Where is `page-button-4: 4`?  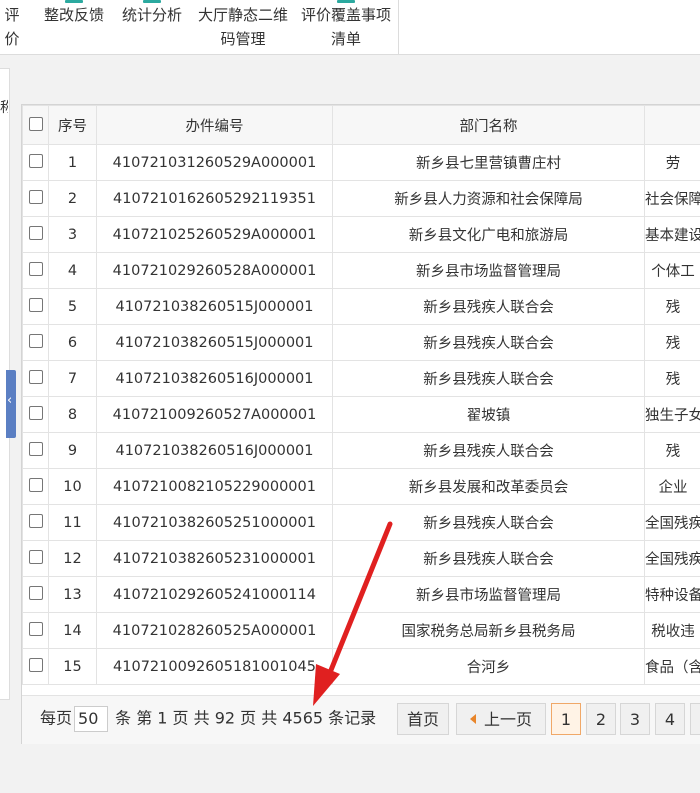
page-button-4: 4 is located at coordinates (670, 719).